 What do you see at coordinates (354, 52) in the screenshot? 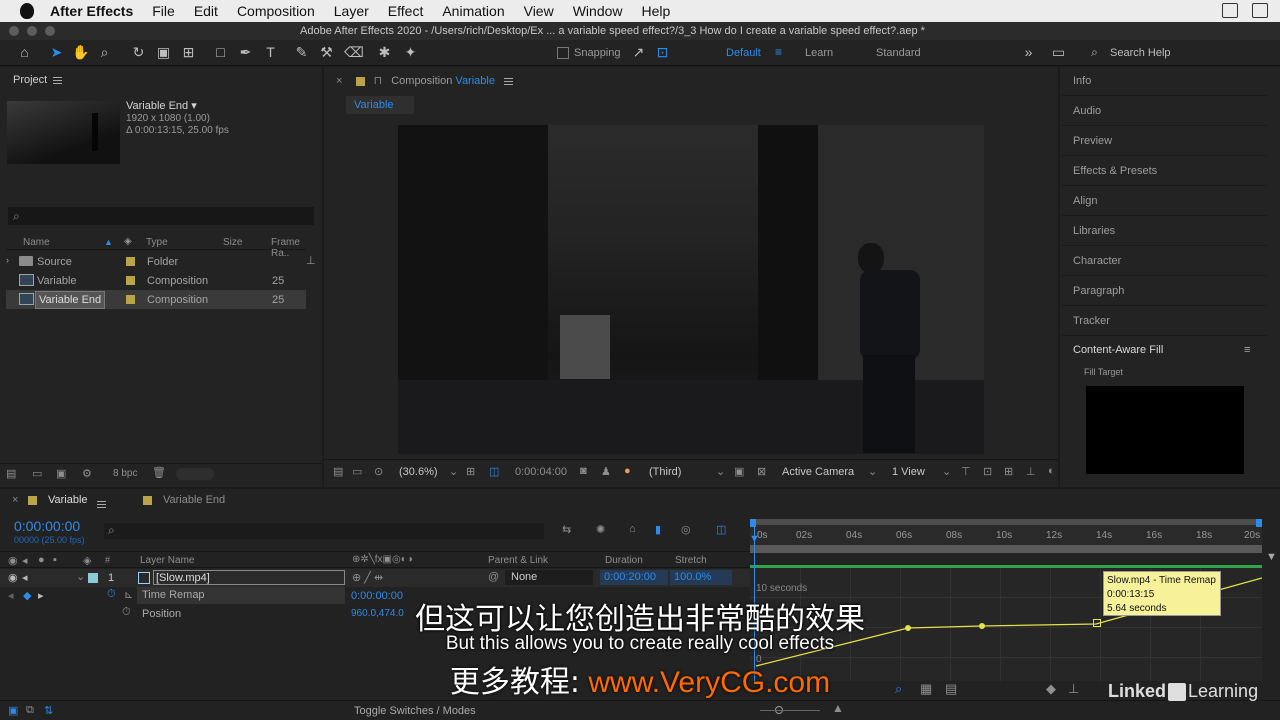
I see `eraser-tool-icon: ⌫` at bounding box center [354, 52].